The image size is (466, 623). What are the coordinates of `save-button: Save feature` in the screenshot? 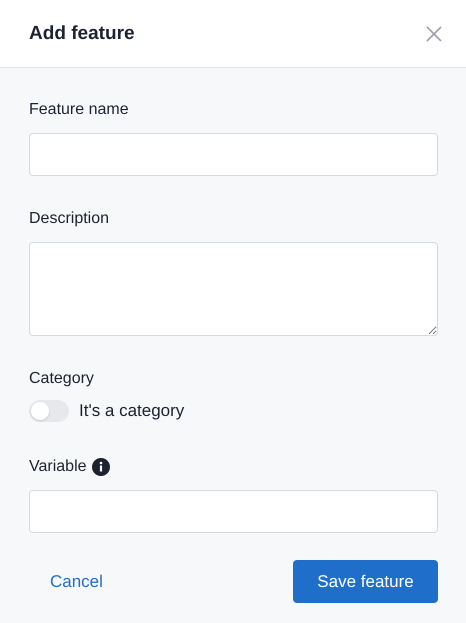 It's located at (365, 581).